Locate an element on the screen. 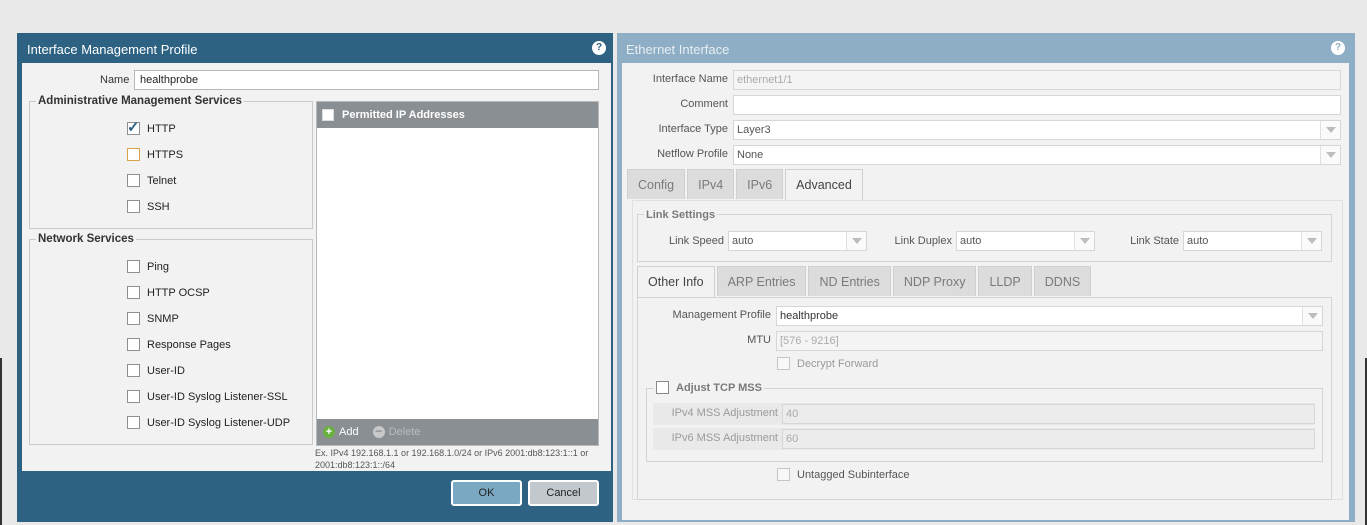 The height and width of the screenshot is (525, 1367). management-profile-label: Management Profile is located at coordinates (721, 315).